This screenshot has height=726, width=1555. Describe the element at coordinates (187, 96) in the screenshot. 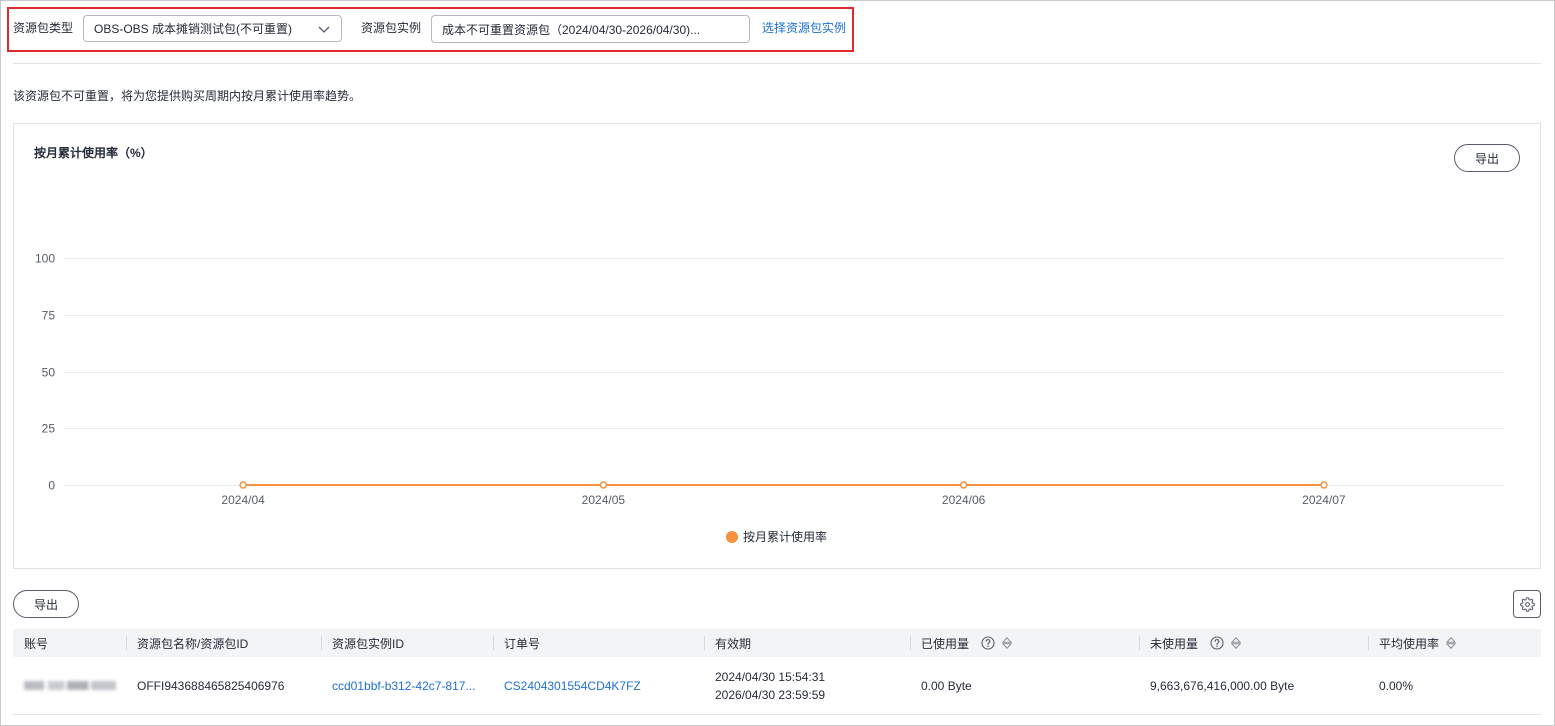

I see `reset-notice: 该资源包不可重置，将为您提供购买周期内按月累计使用率趋势。` at that location.